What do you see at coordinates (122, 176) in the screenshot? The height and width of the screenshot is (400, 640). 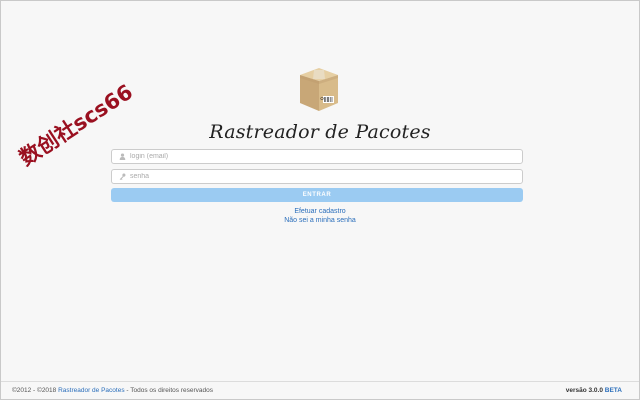 I see `key-icon` at bounding box center [122, 176].